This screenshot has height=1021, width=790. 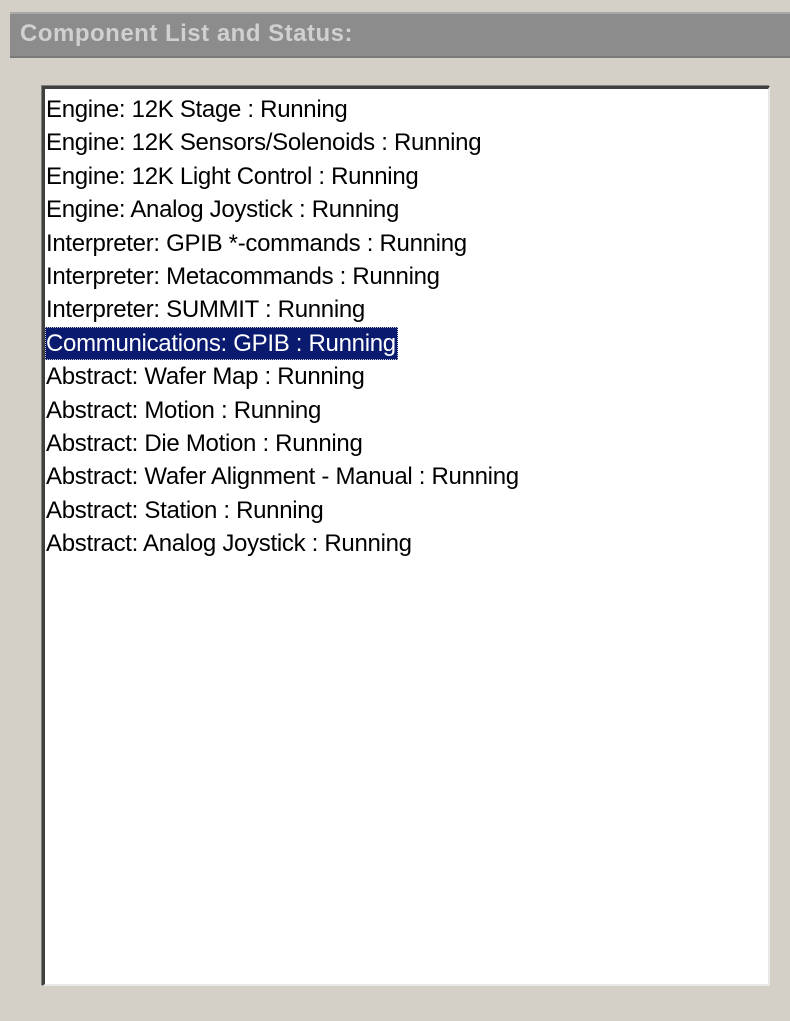 What do you see at coordinates (400, 35) in the screenshot?
I see `panel-title-bar: Component List and Status:` at bounding box center [400, 35].